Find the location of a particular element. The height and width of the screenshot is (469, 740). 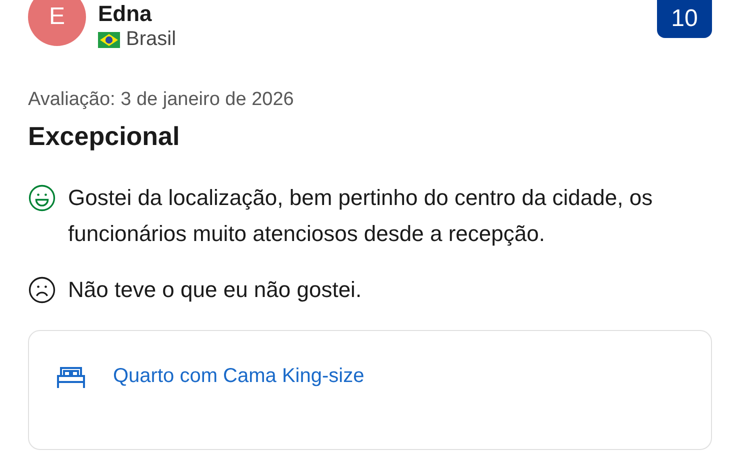

bed-icon is located at coordinates (71, 377).